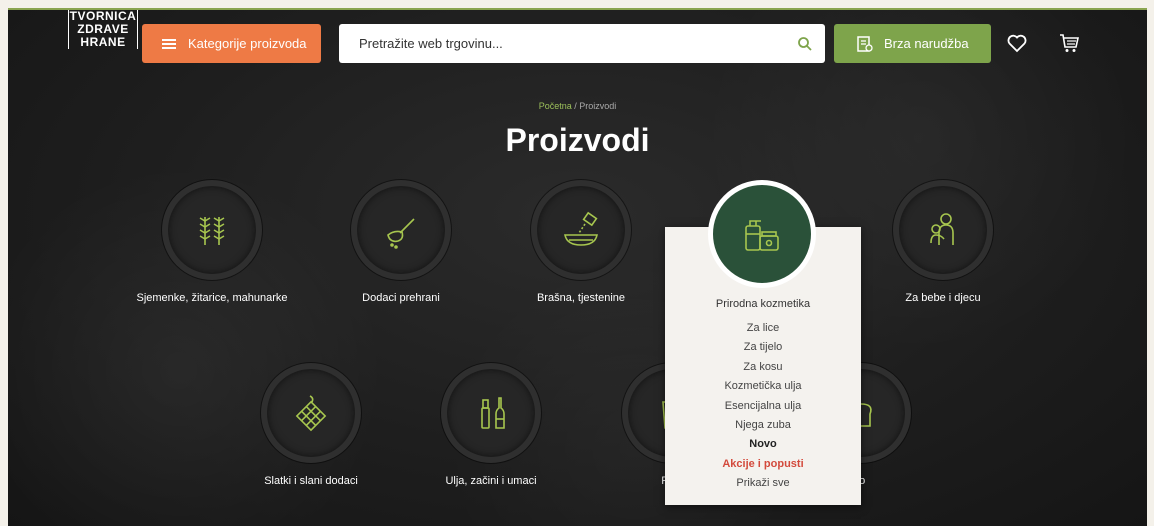  I want to click on quick-order-label: Brza narudžba, so click(926, 43).